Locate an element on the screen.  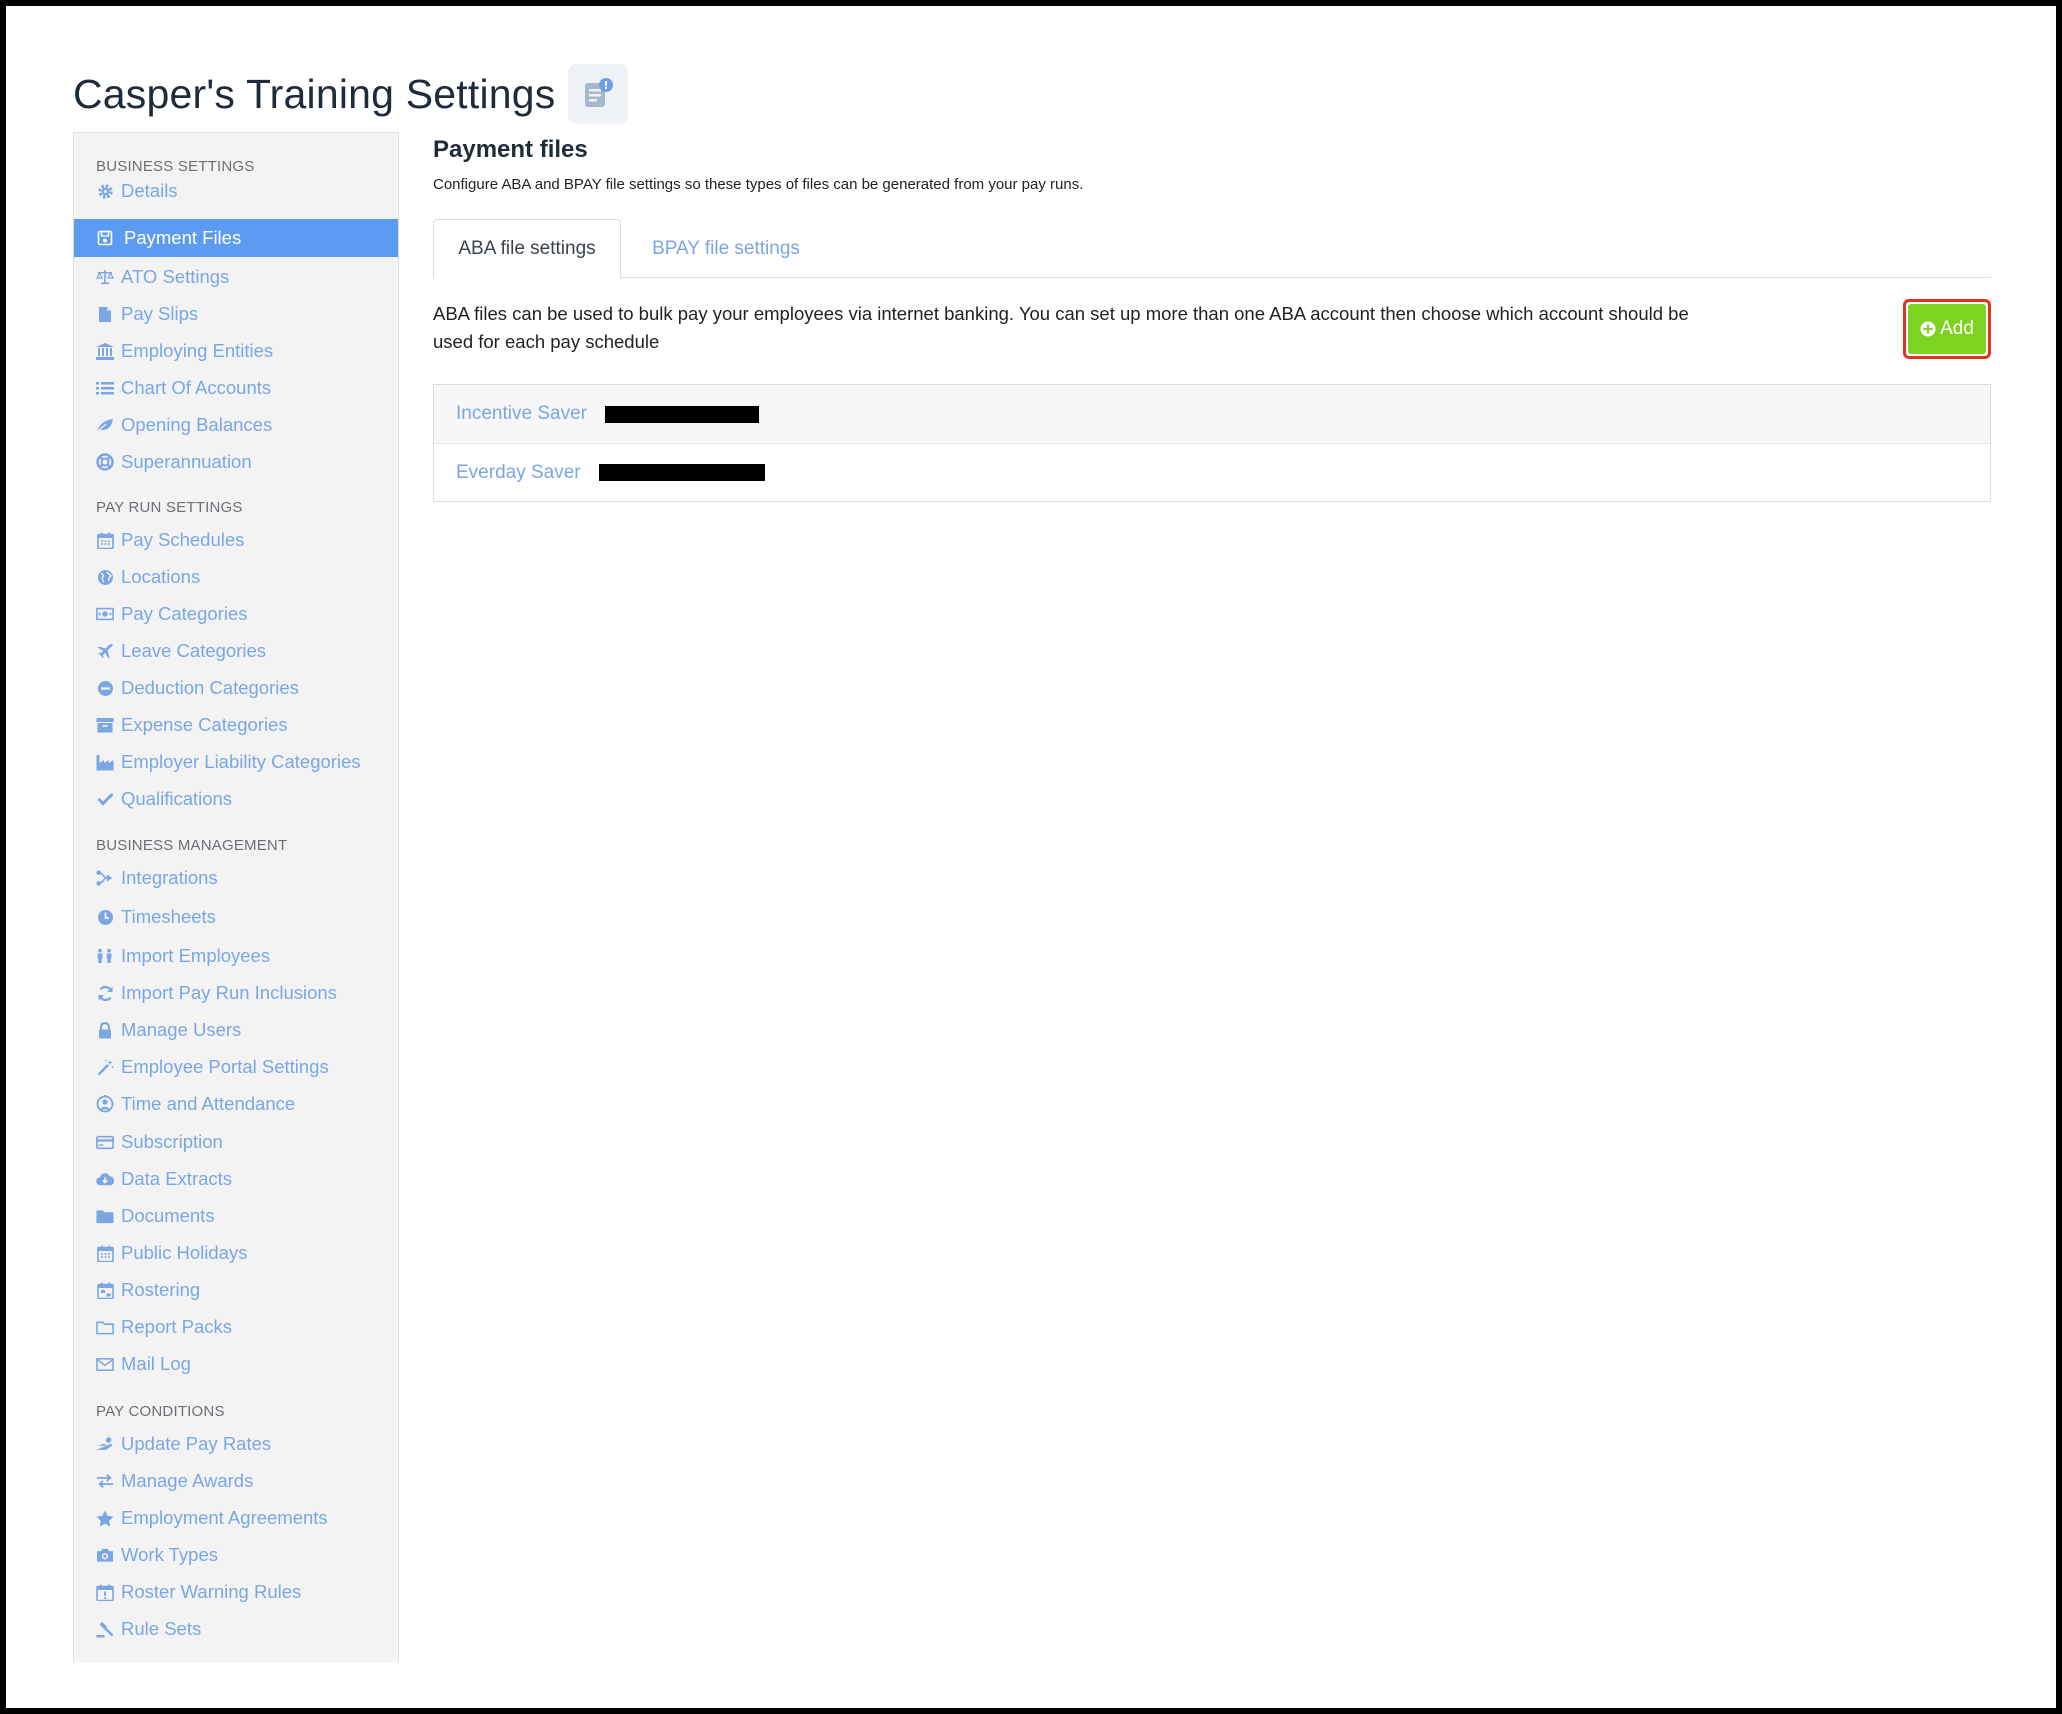
page-header: Casper's Training Settings is located at coordinates (350, 94).